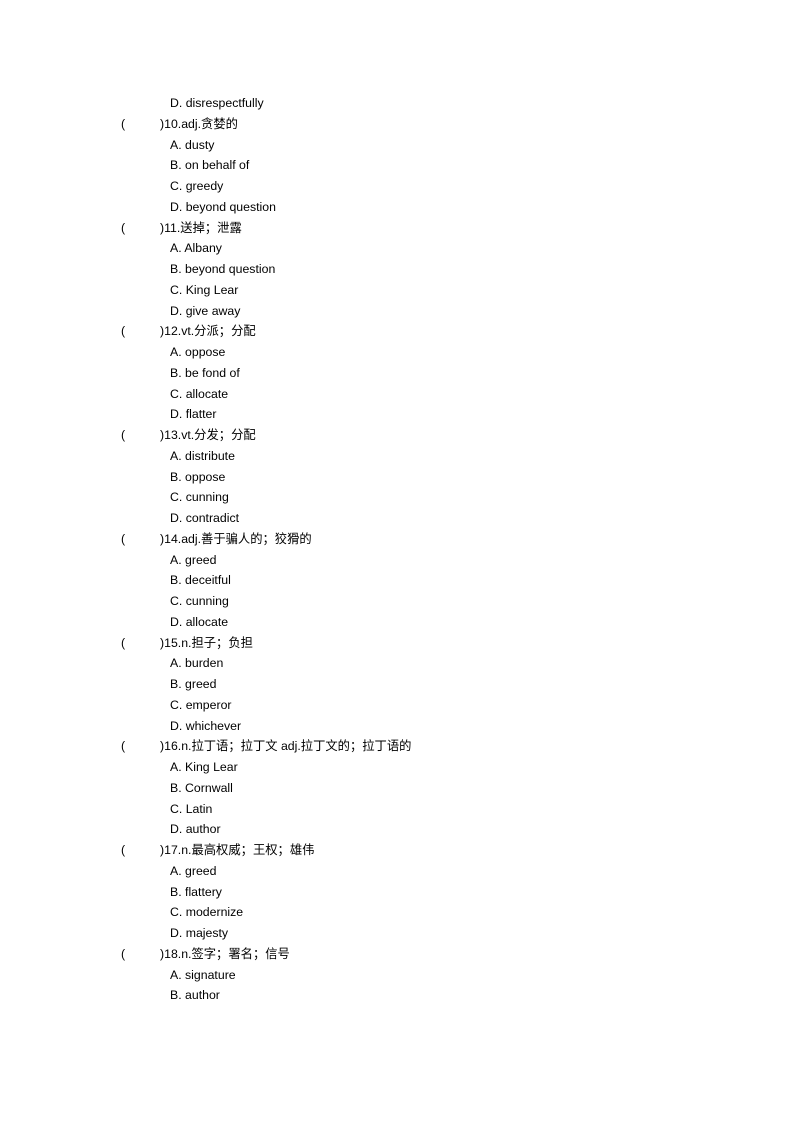  What do you see at coordinates (203, 227) in the screenshot?
I see `question-text: 11.送掉；泄露` at bounding box center [203, 227].